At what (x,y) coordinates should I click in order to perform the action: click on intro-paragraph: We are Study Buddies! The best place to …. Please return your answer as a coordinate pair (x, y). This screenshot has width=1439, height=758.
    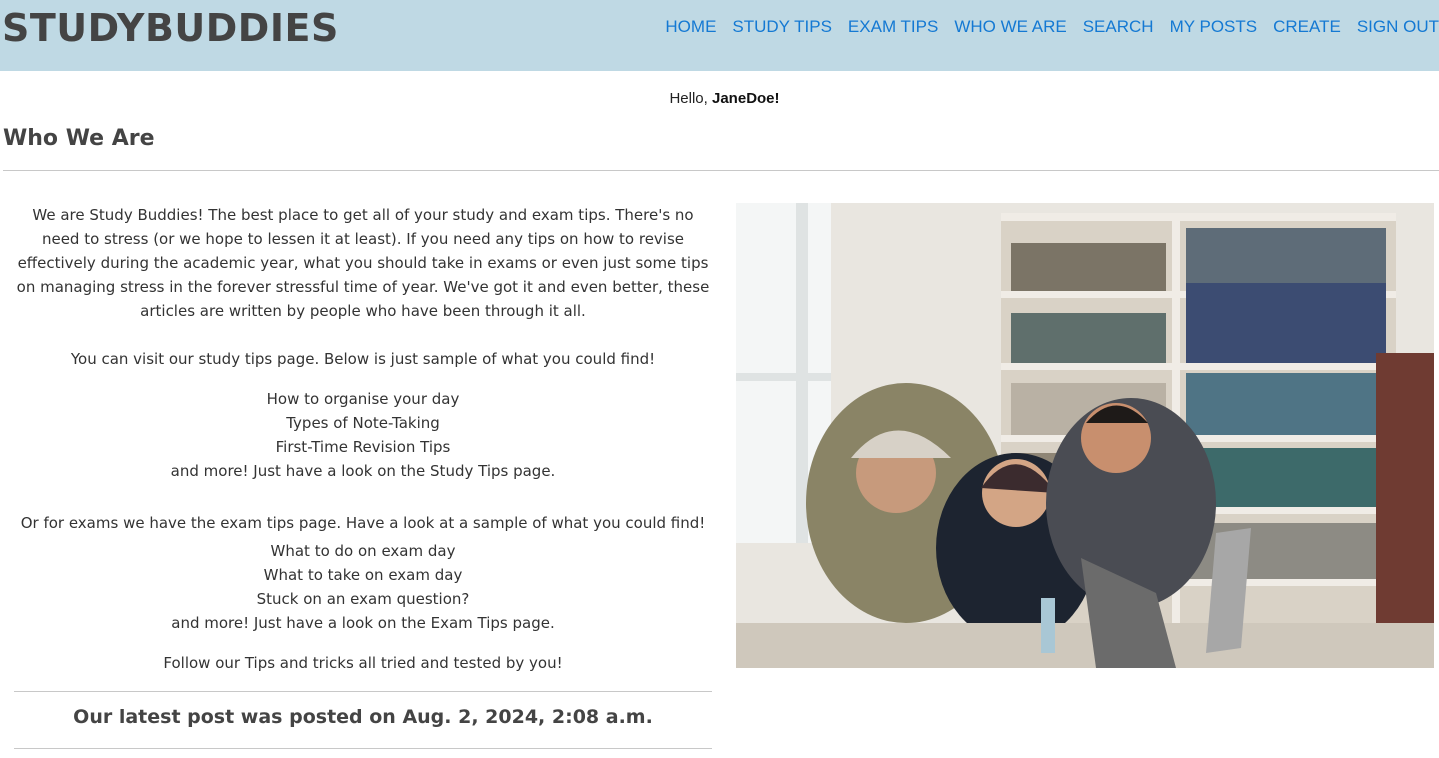
    Looking at the image, I should click on (363, 263).